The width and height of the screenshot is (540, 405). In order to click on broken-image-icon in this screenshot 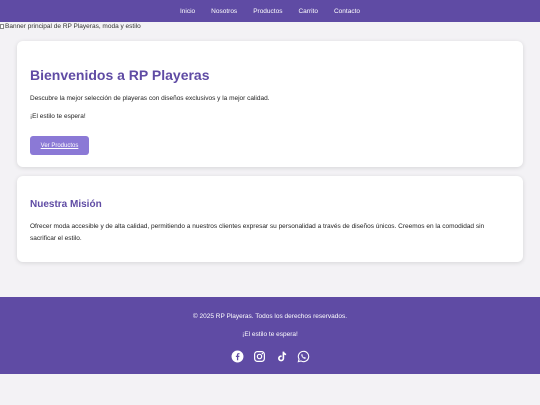, I will do `click(2, 26)`.